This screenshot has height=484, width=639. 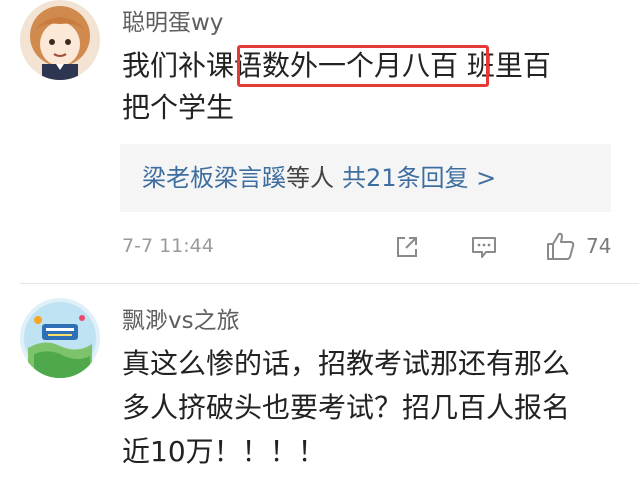 What do you see at coordinates (168, 246) in the screenshot?
I see `timestamp: 7-7 11:44` at bounding box center [168, 246].